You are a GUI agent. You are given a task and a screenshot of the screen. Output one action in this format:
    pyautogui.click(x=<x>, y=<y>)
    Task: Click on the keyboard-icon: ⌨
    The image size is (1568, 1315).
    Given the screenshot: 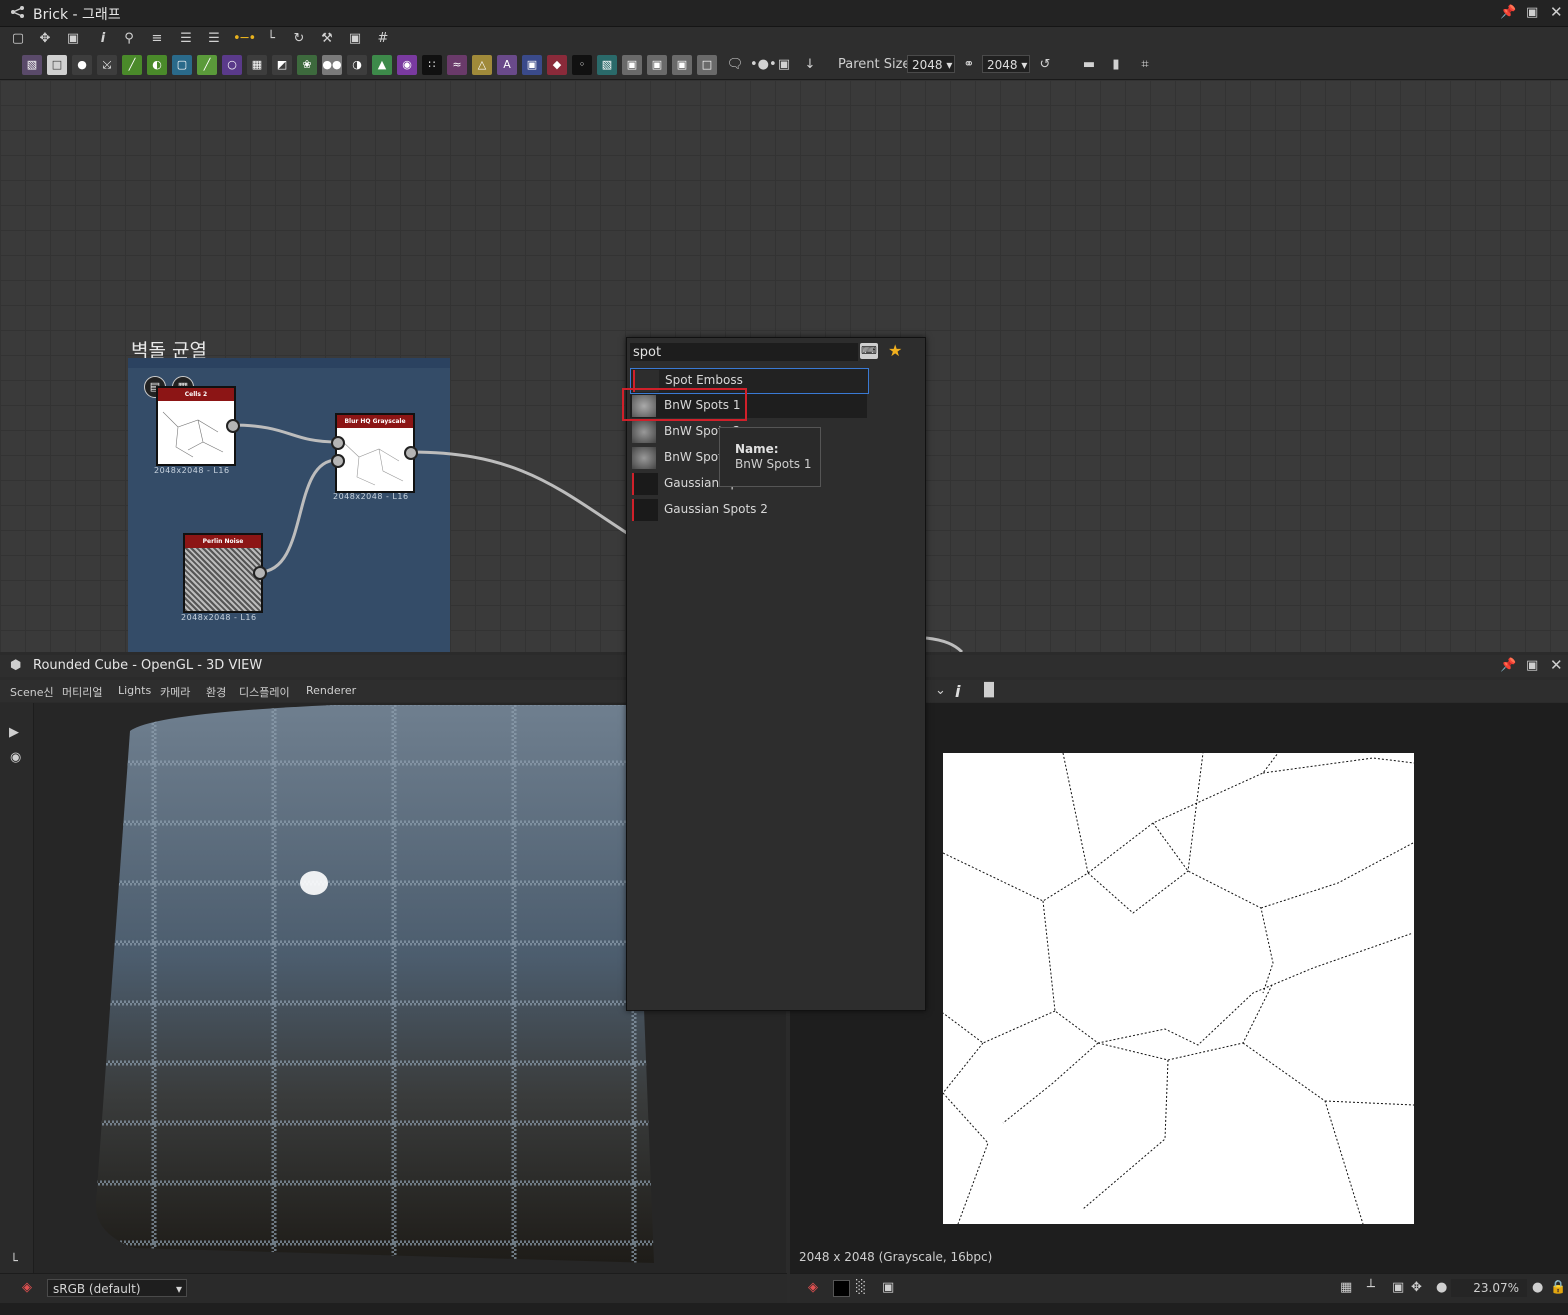 What is the action you would take?
    pyautogui.click(x=869, y=351)
    